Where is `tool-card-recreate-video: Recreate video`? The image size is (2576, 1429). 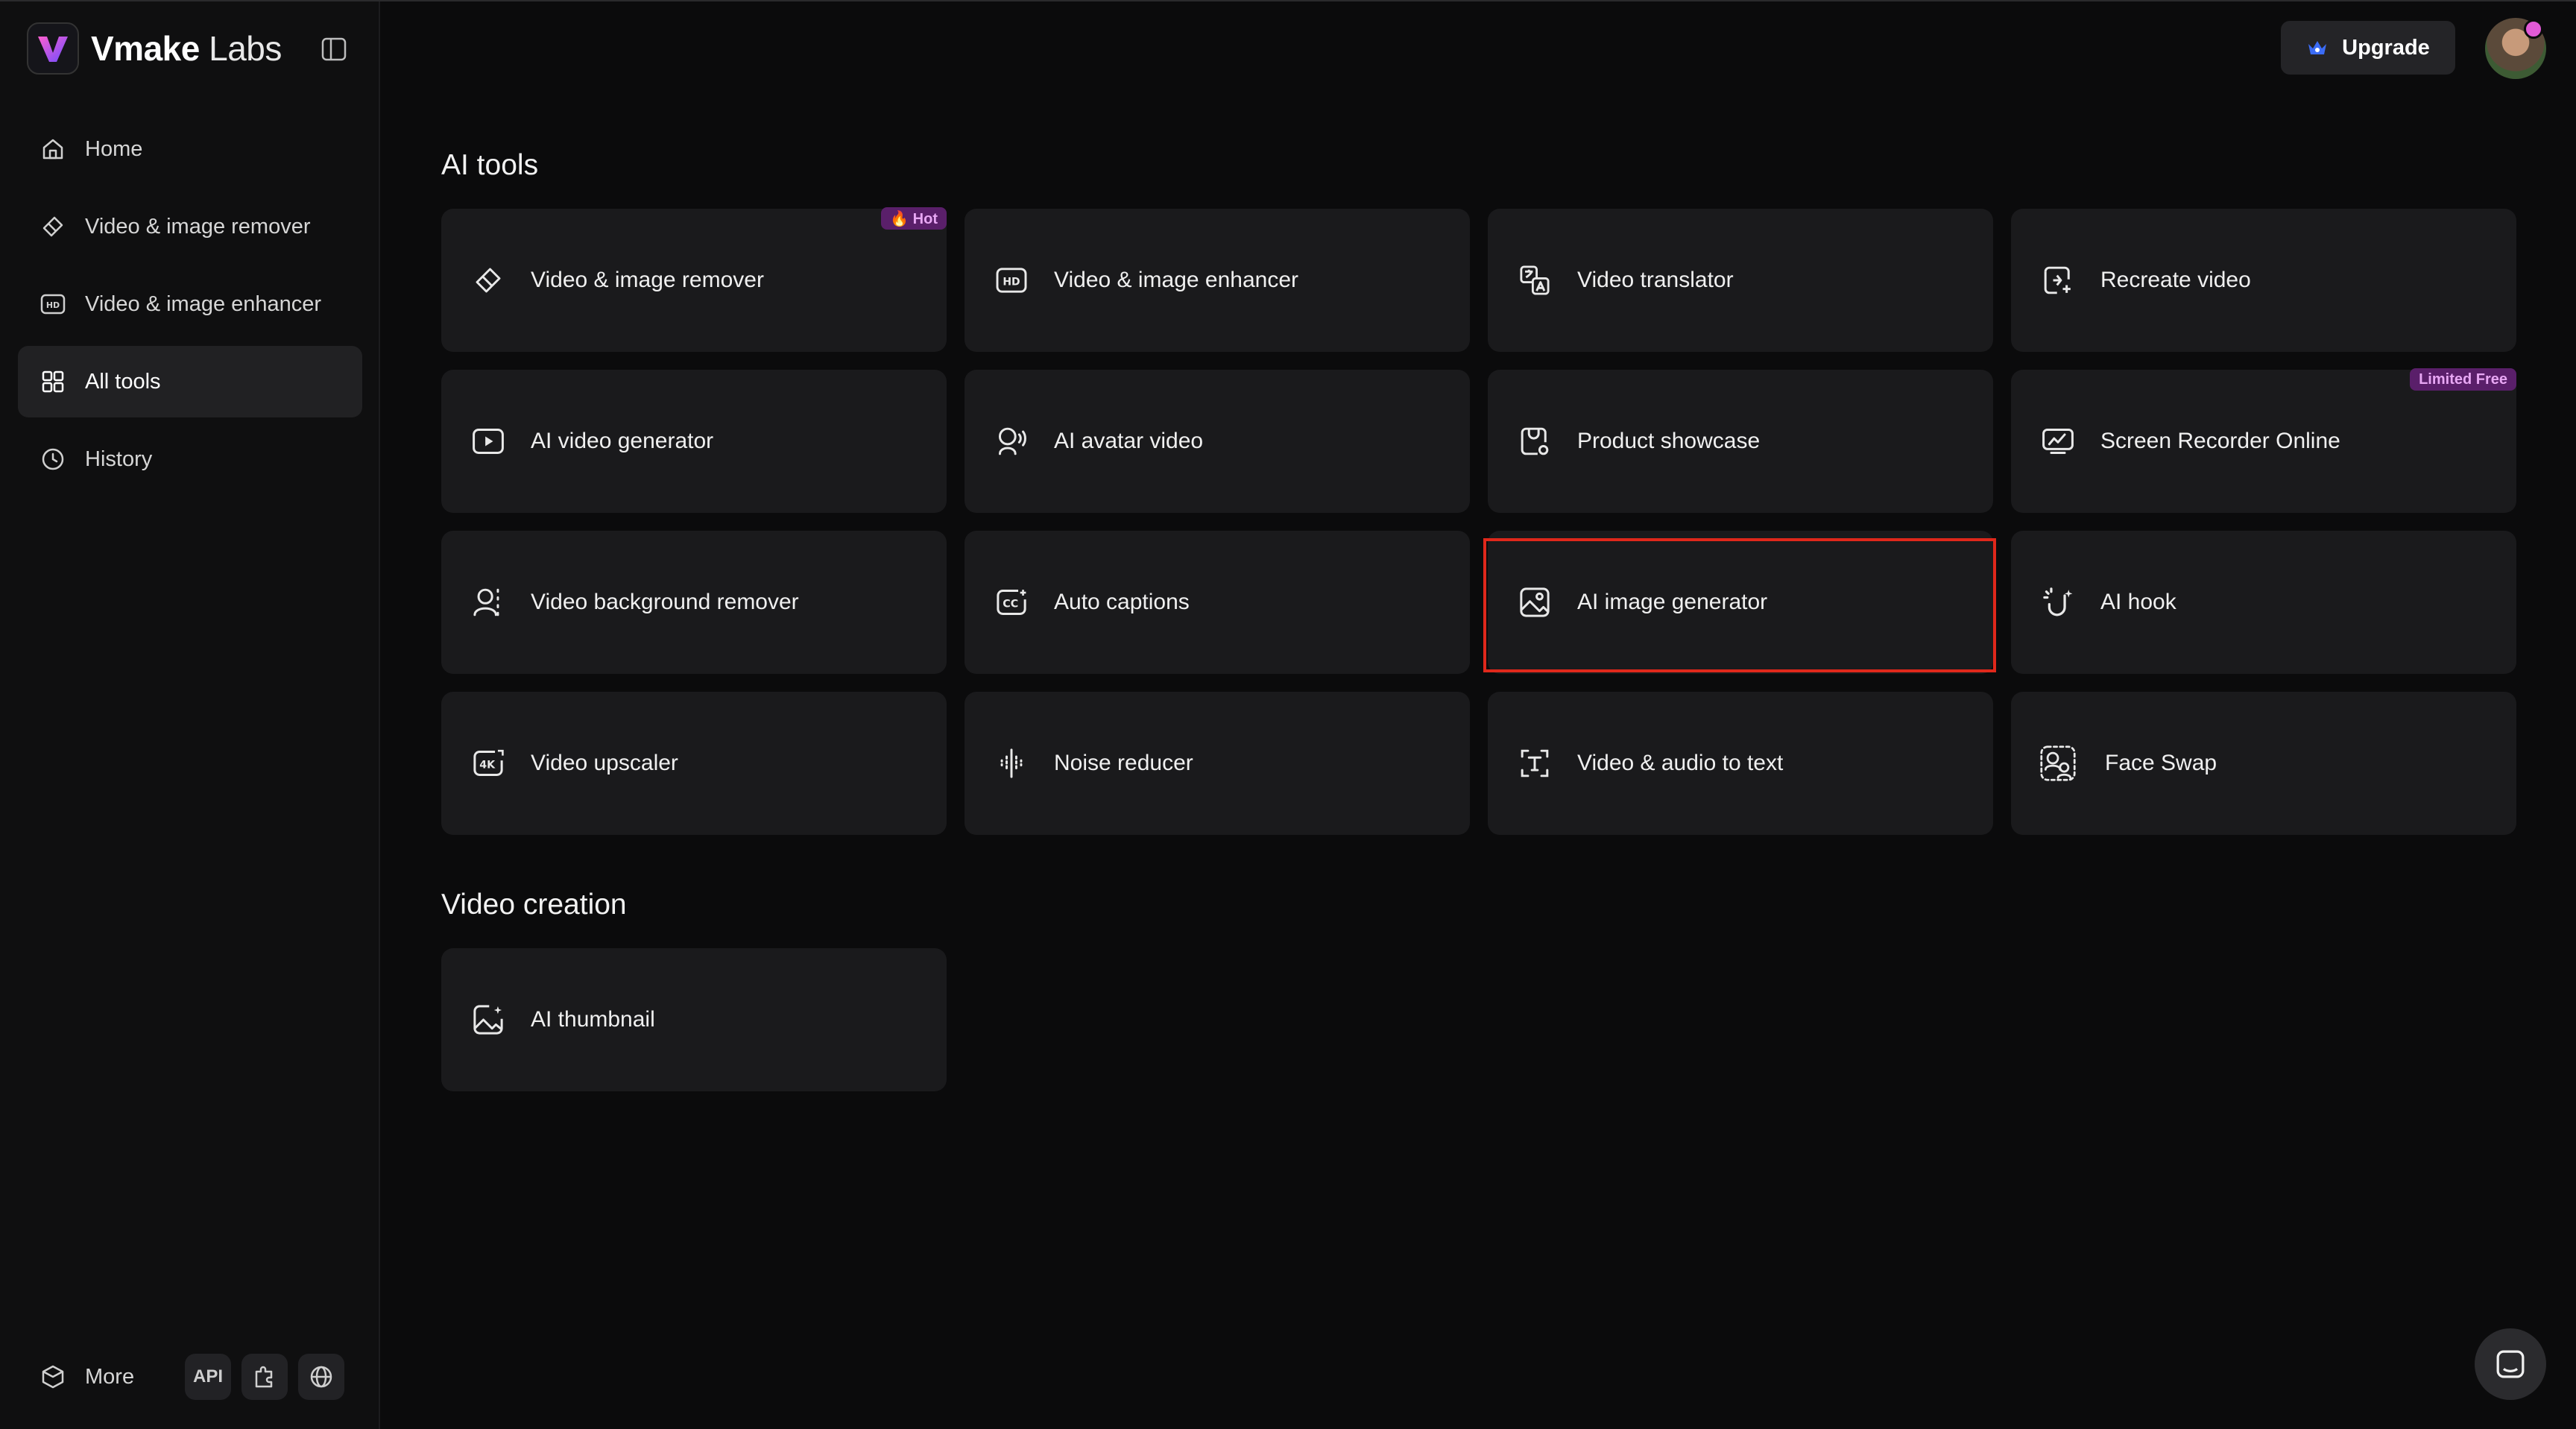 tool-card-recreate-video: Recreate video is located at coordinates (2263, 280).